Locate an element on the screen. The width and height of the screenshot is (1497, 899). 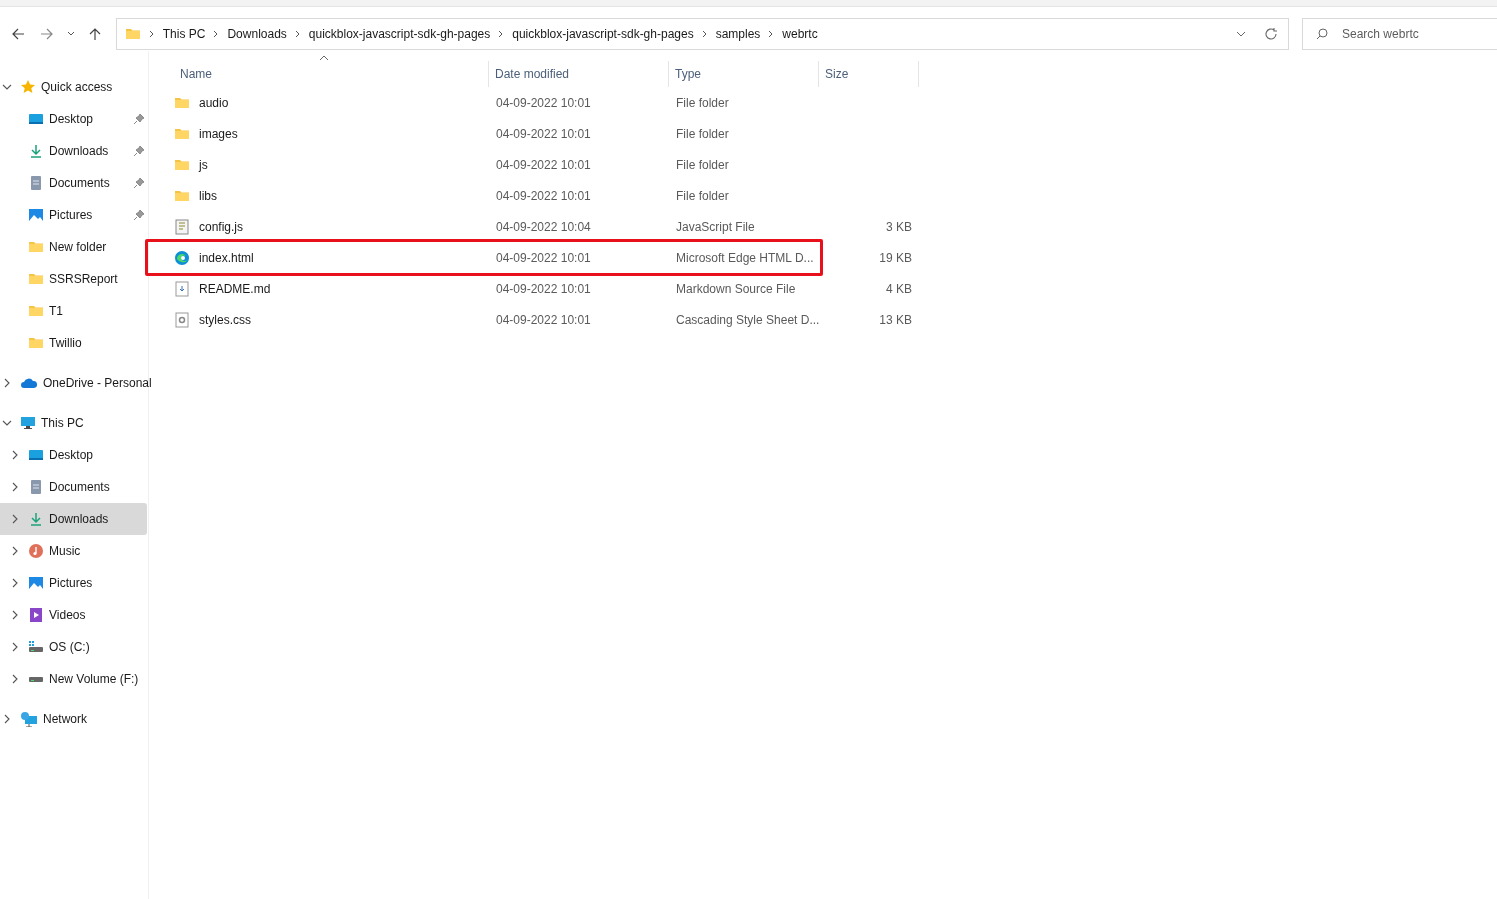
type-cell-text: JavaScript File is located at coordinates (715, 226).